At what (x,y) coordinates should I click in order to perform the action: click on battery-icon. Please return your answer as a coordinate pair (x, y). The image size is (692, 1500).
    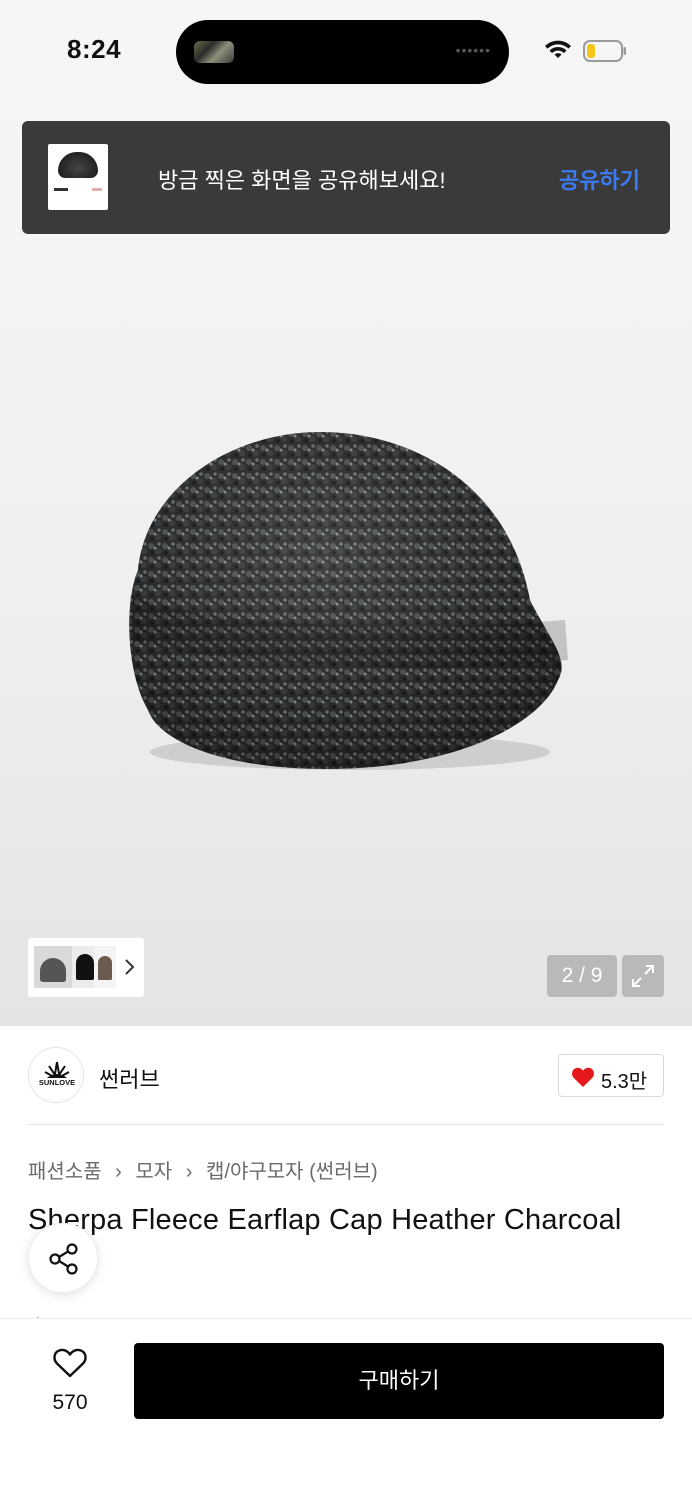
    Looking at the image, I should click on (604, 51).